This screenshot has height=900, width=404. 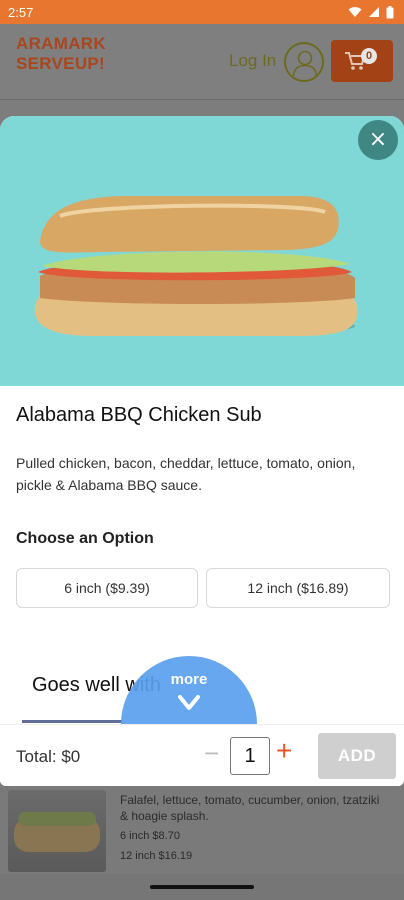 What do you see at coordinates (202, 887) in the screenshot?
I see `home-gesture-pill` at bounding box center [202, 887].